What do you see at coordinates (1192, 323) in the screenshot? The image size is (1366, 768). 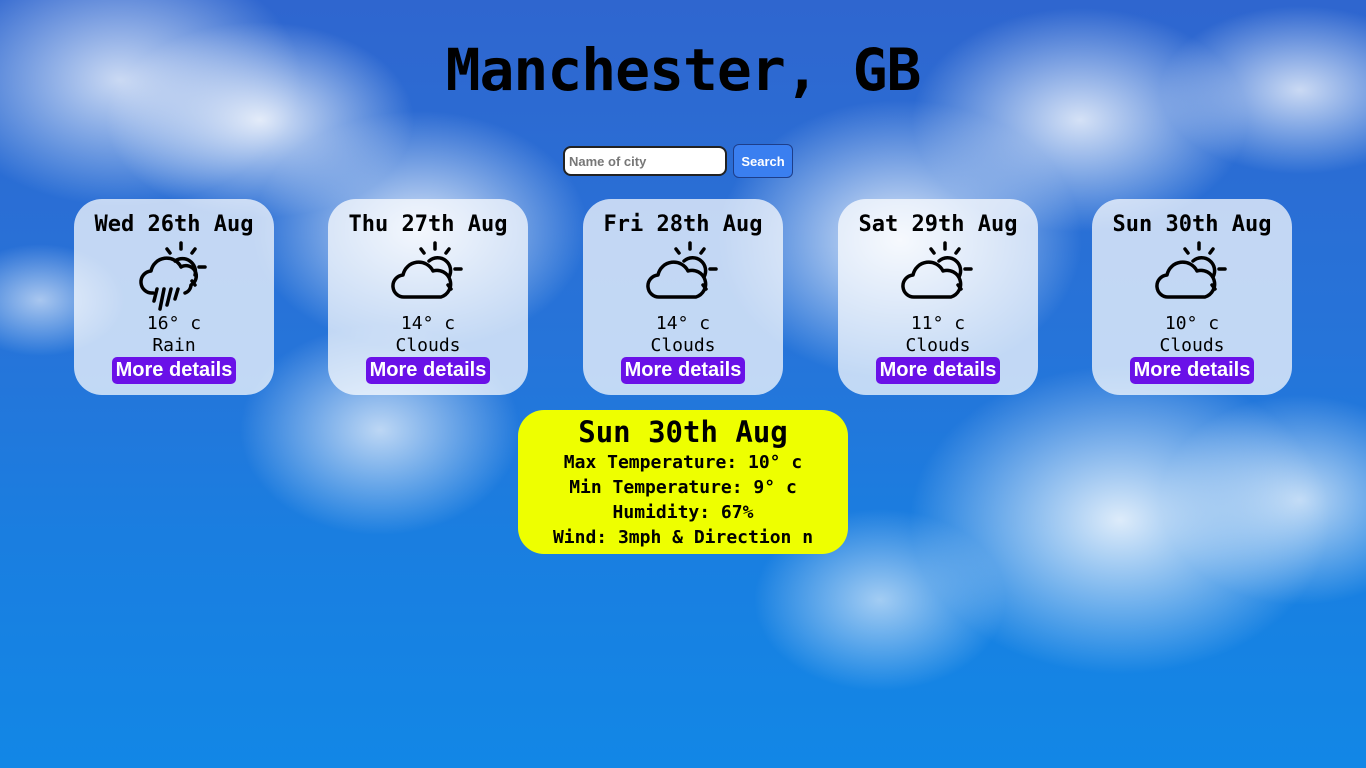 I see `forecast-temperature: 10° c` at bounding box center [1192, 323].